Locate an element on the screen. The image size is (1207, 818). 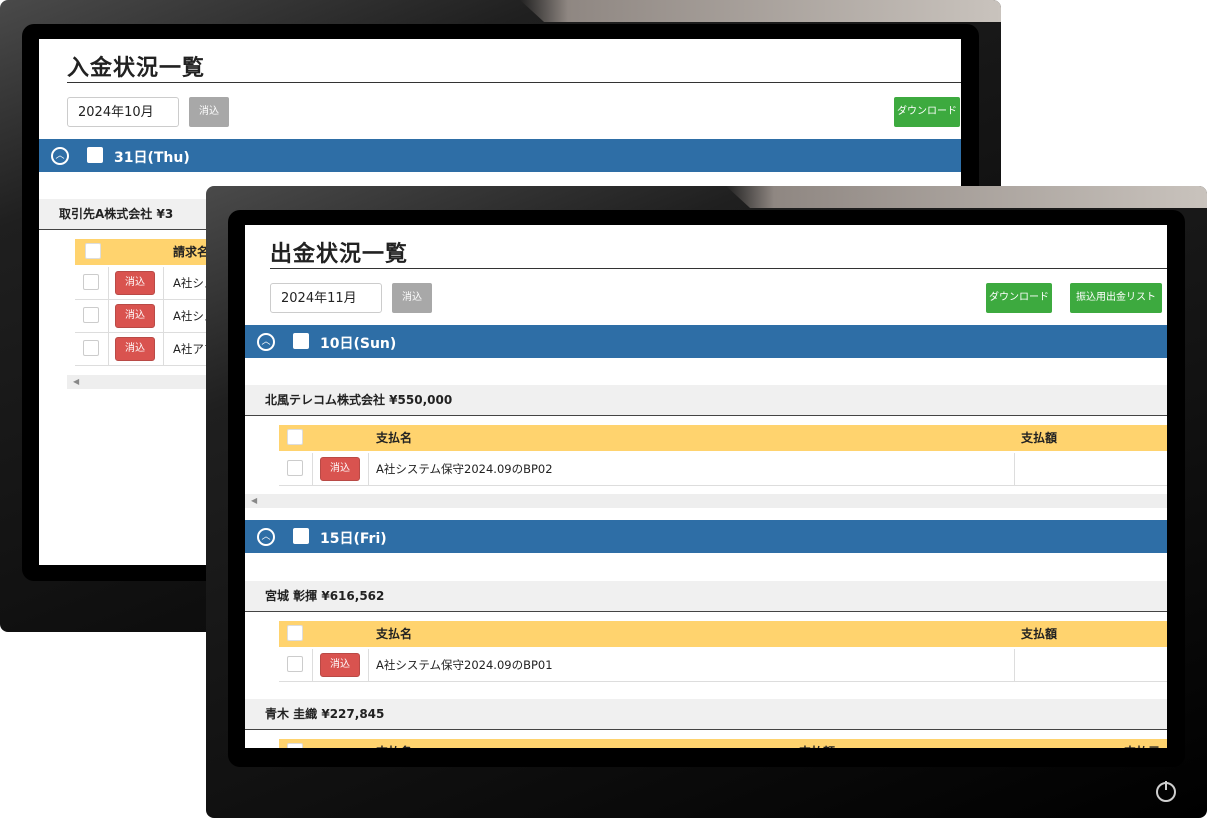
day-band: ︿ 15日(Fri) is located at coordinates (706, 536).